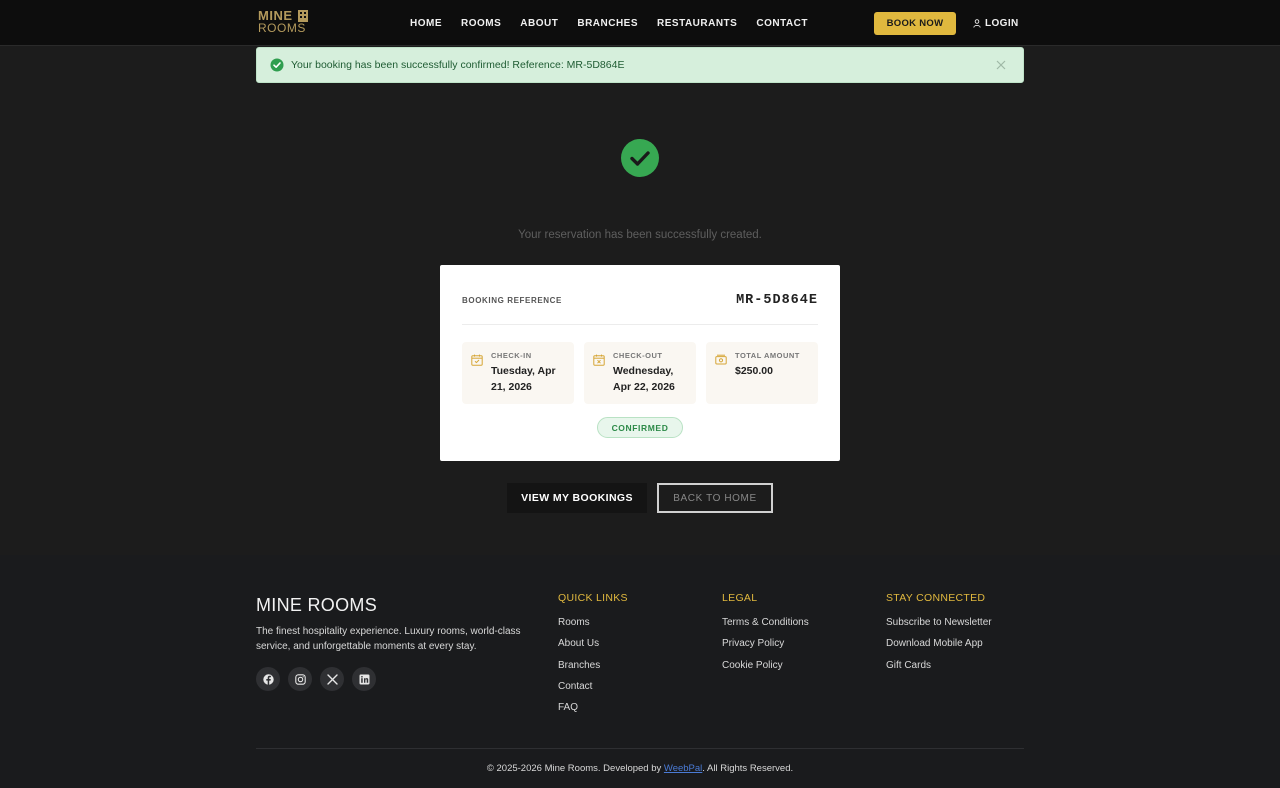  I want to click on stay-connected-heading: STAY CONNECTED, so click(936, 598).